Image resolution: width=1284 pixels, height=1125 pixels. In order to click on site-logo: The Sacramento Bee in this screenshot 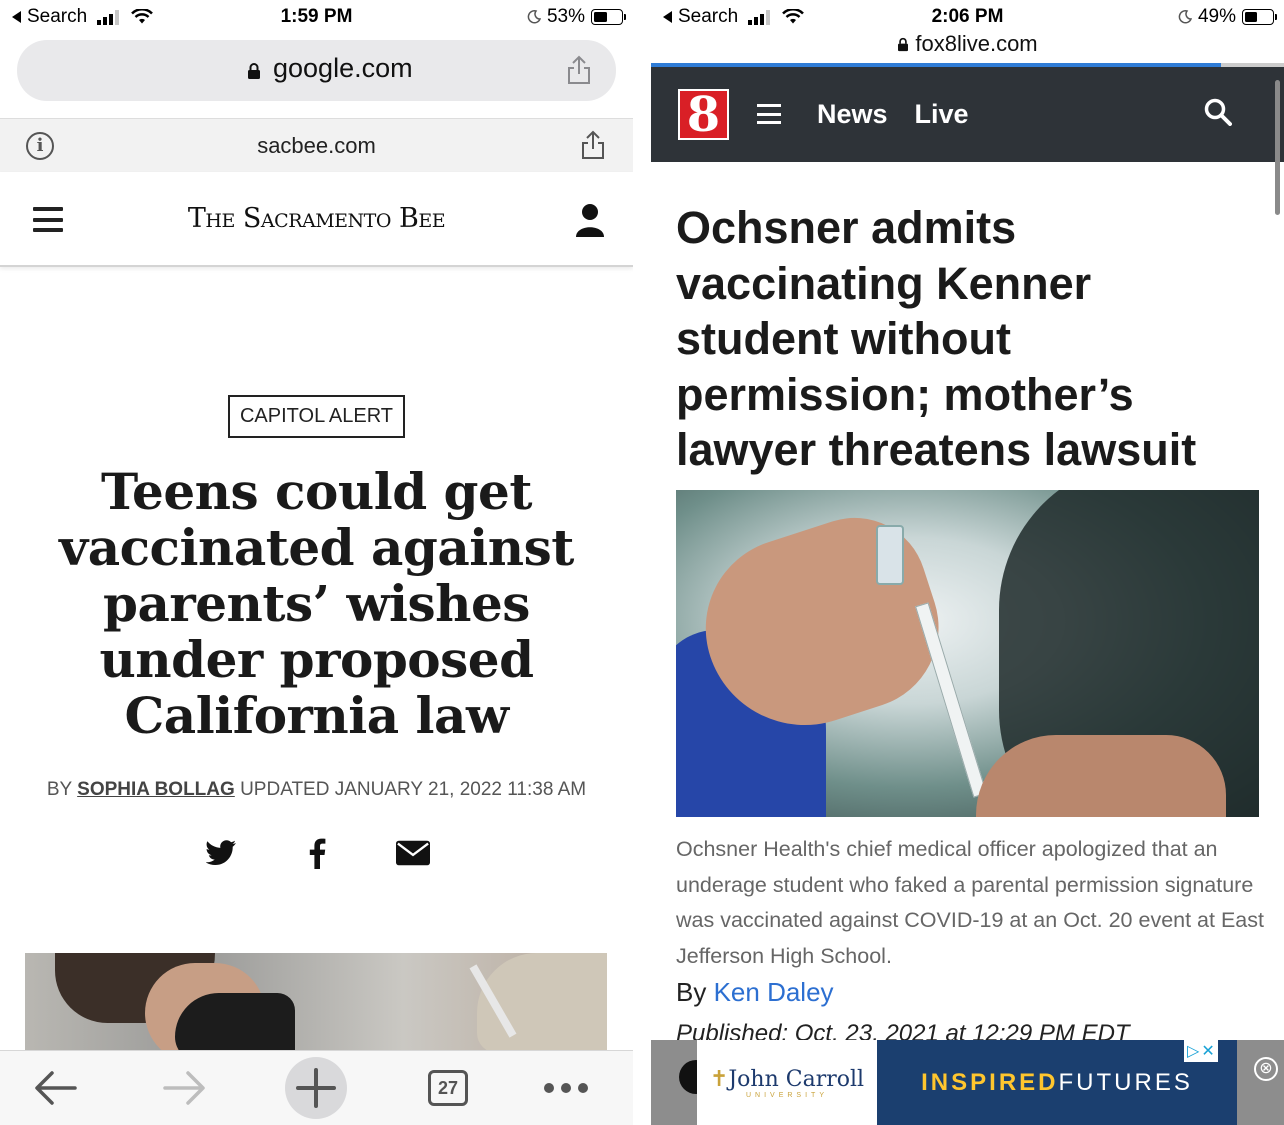, I will do `click(316, 218)`.